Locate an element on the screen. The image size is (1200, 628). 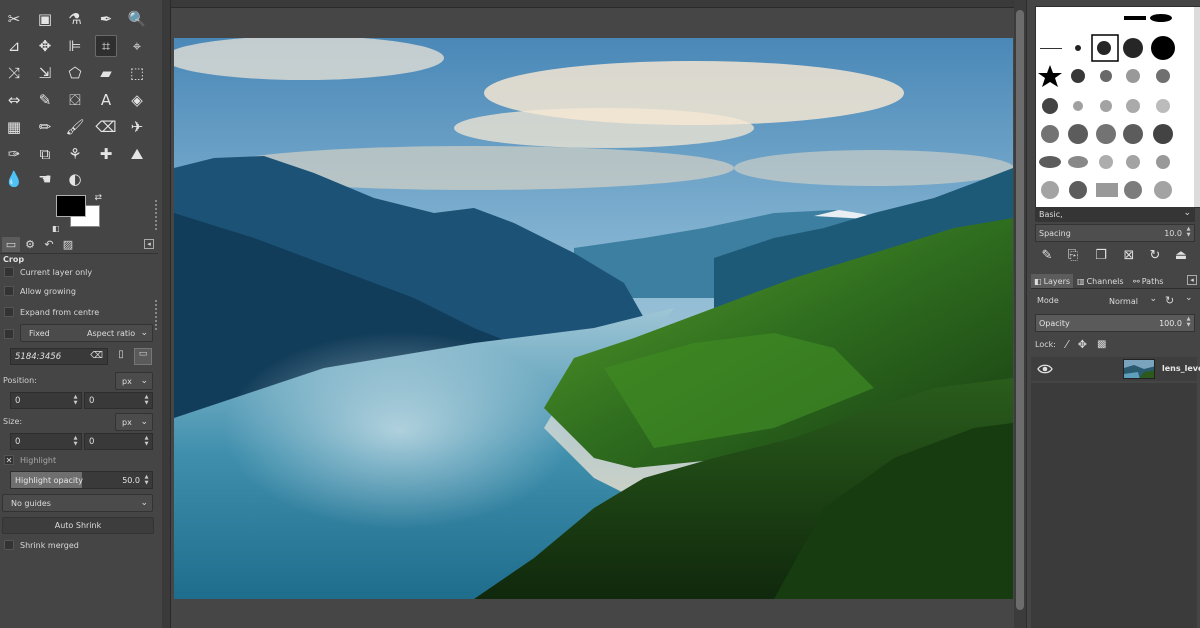
paintbrush-icon: 🖌 is located at coordinates (75, 127).